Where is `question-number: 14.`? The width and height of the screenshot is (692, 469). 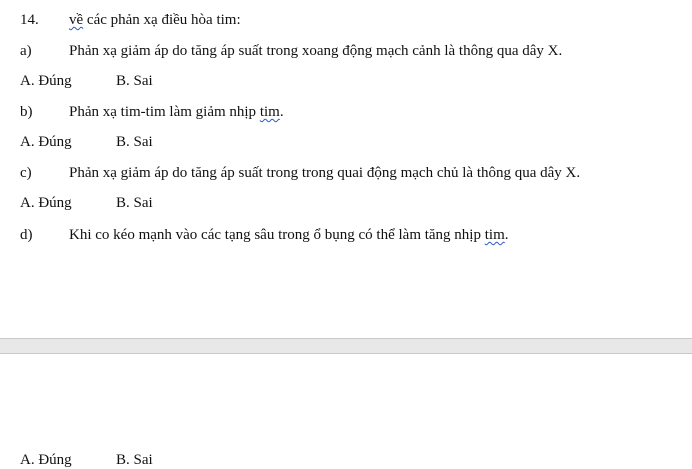 question-number: 14. is located at coordinates (29, 20).